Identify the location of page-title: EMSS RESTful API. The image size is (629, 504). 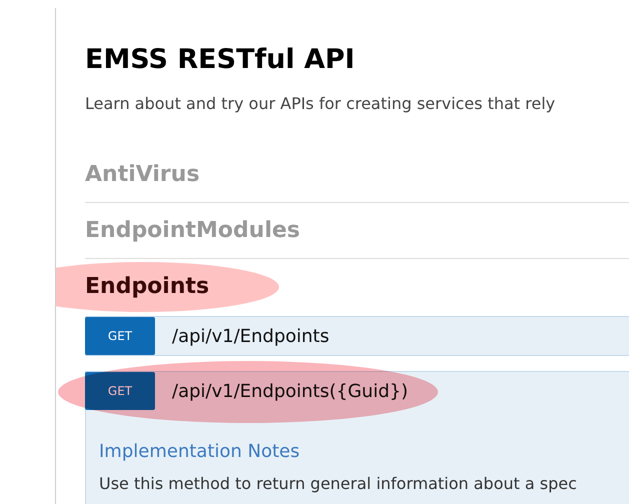
(220, 60).